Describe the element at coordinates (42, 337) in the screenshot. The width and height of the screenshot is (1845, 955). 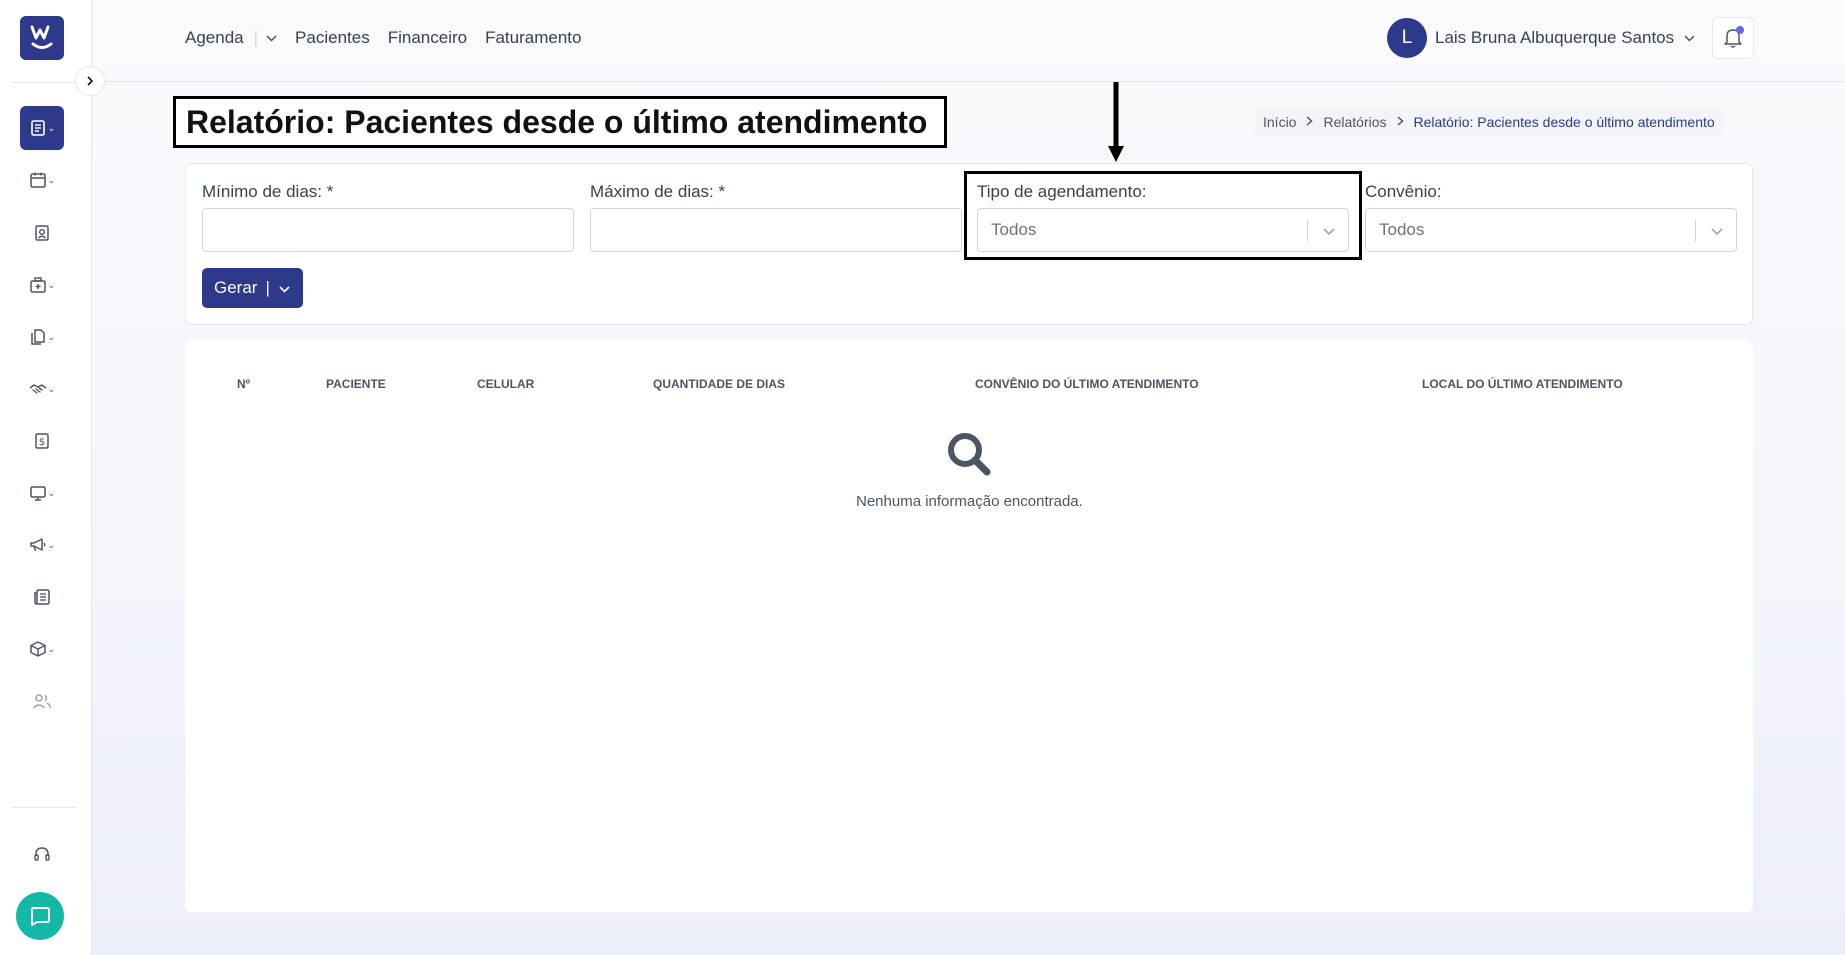
I see `documents-icon: ⌄` at that location.